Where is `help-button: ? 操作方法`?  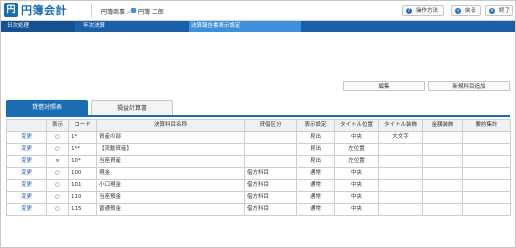 help-button: ? 操作方法 is located at coordinates (423, 10).